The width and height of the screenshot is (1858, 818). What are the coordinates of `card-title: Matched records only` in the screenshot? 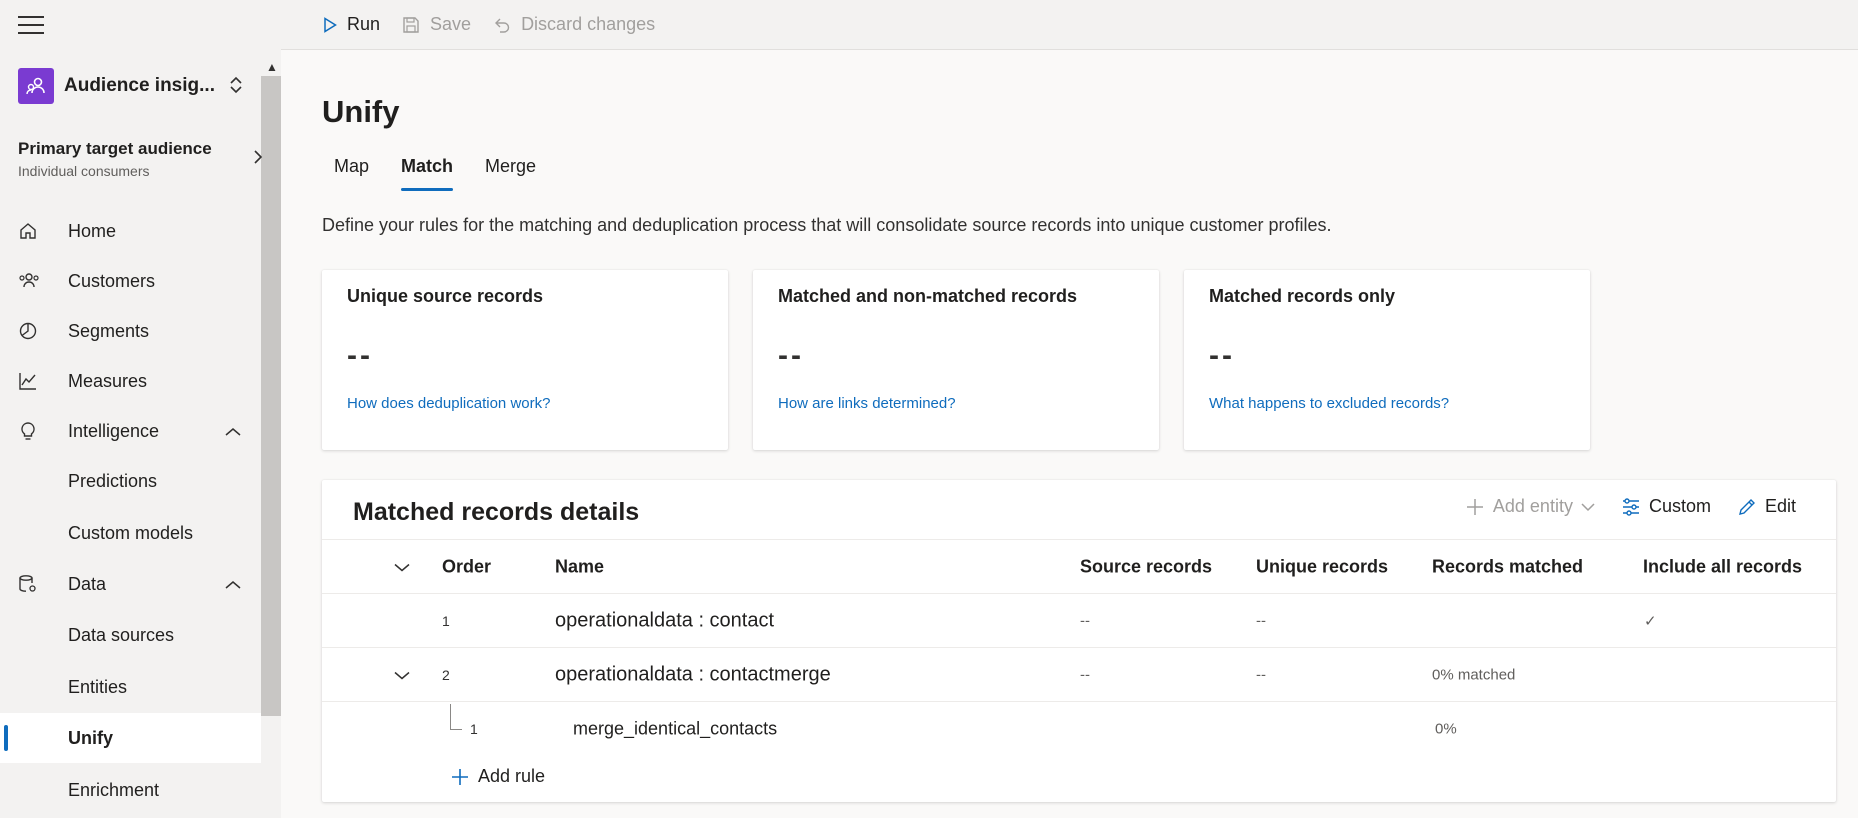 It's located at (1302, 296).